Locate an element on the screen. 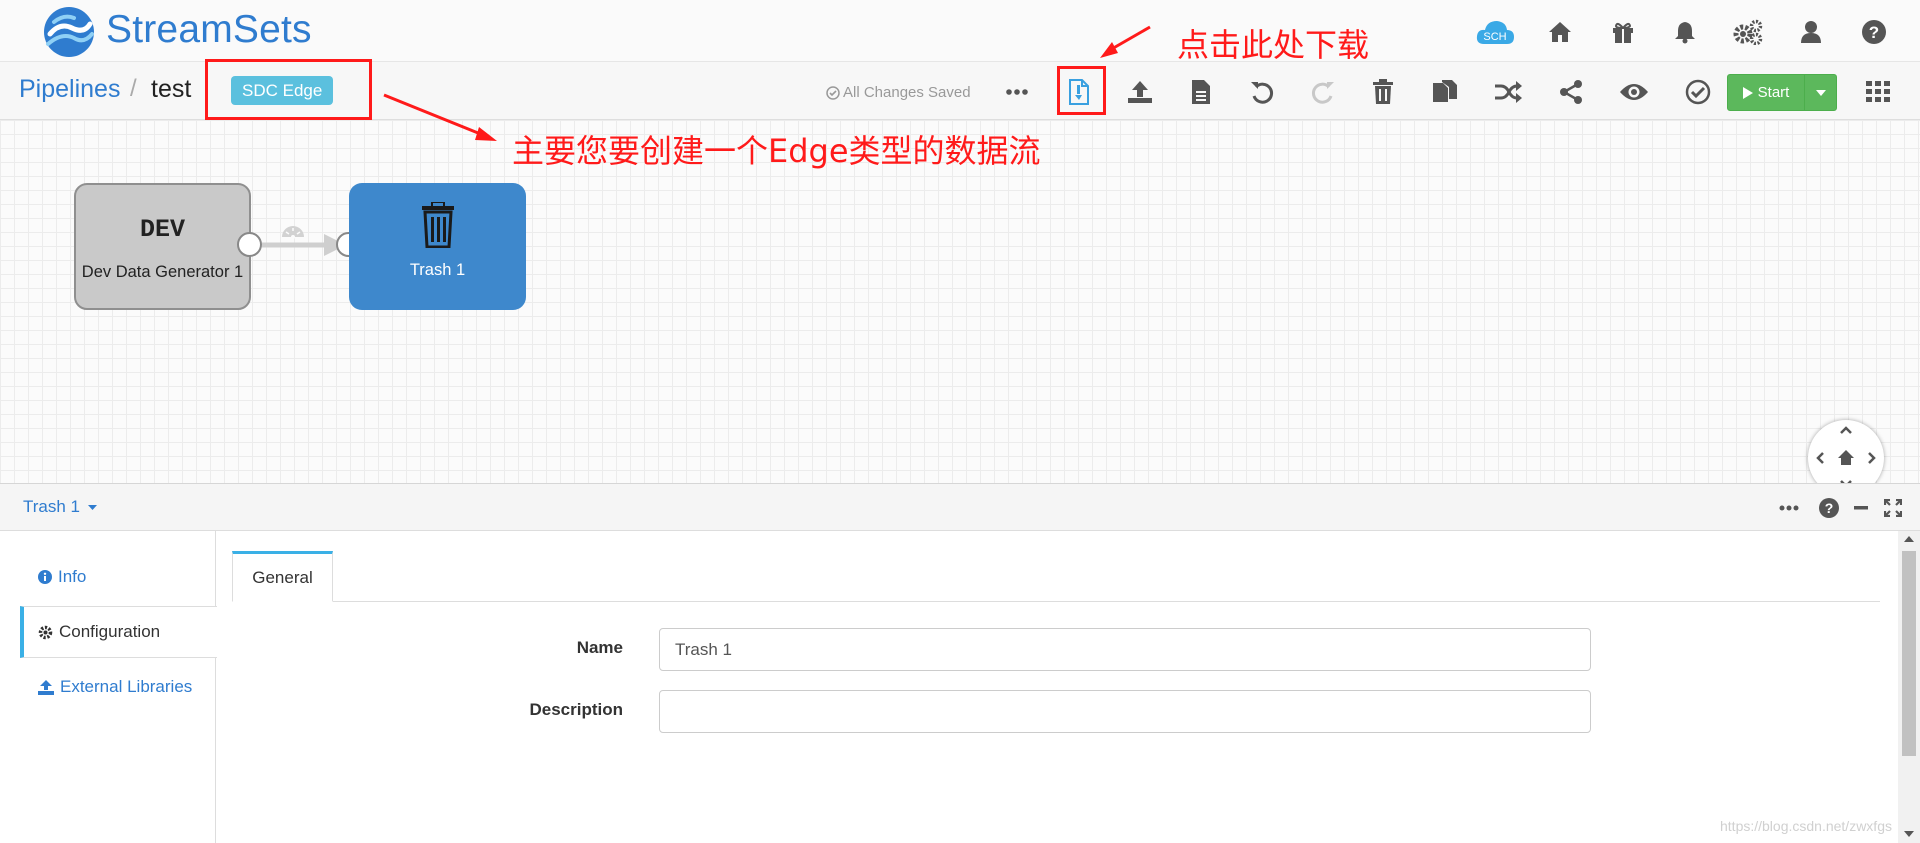  arrow-from-badge is located at coordinates (440, 117).